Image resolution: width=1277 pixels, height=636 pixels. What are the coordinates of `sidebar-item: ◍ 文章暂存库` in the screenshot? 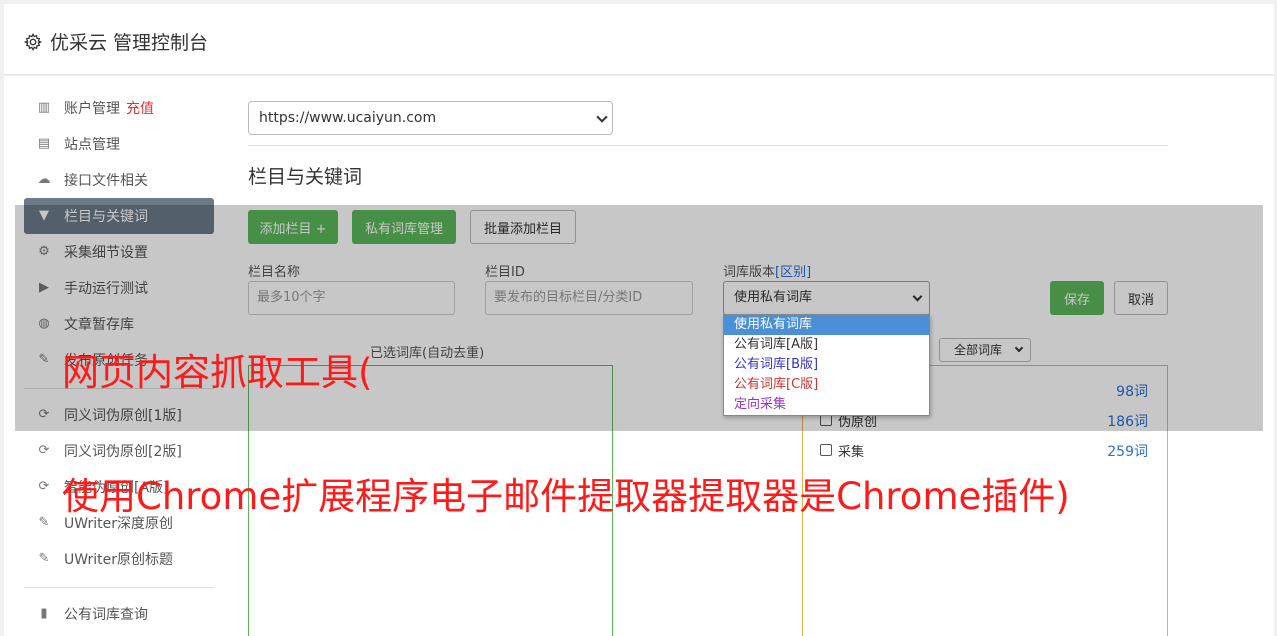 It's located at (119, 324).